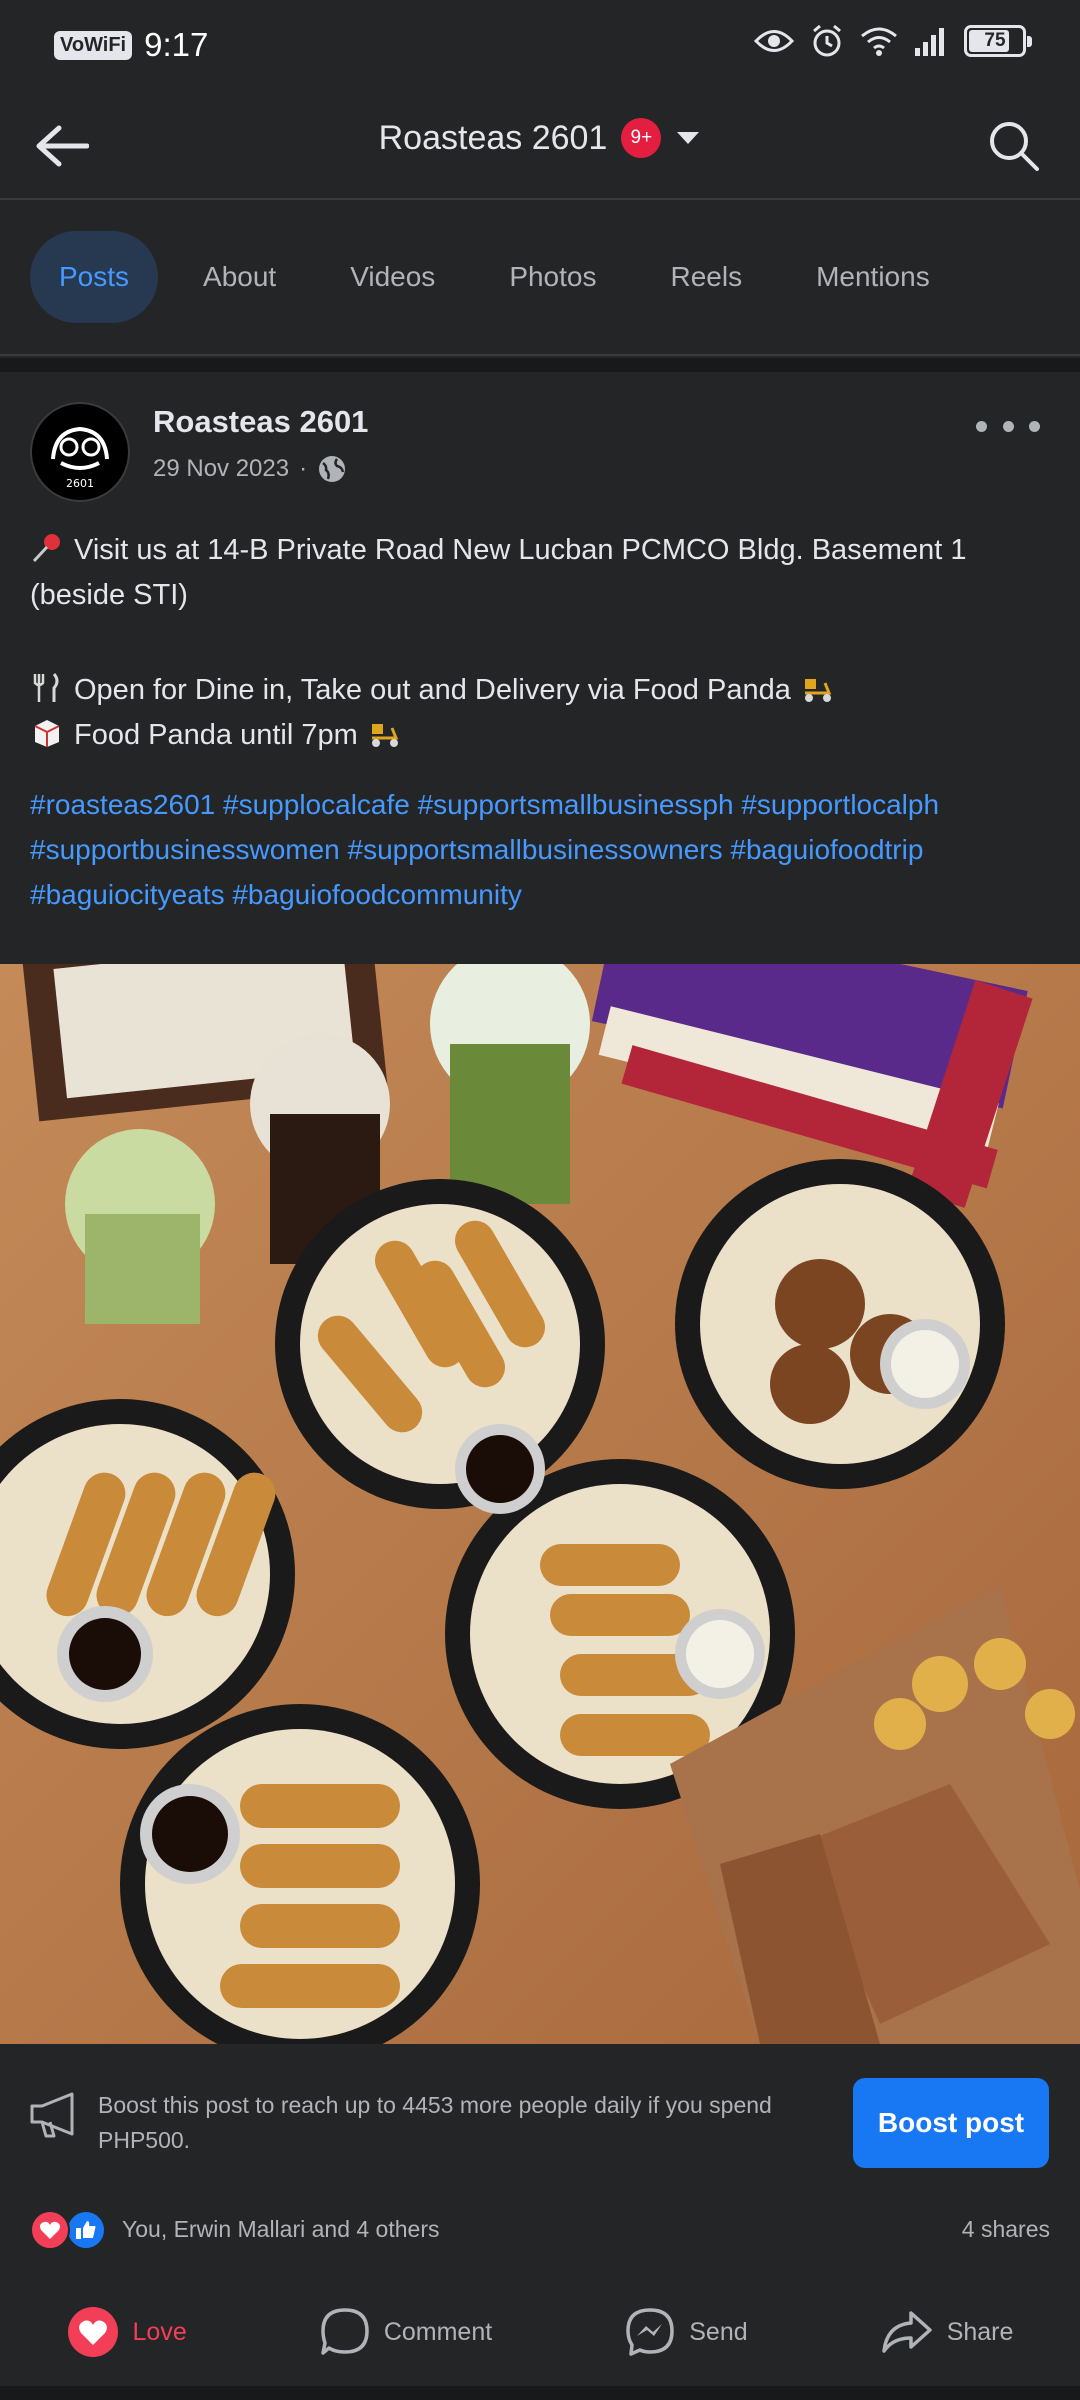  I want to click on page-title: Roasteas 2601, so click(493, 137).